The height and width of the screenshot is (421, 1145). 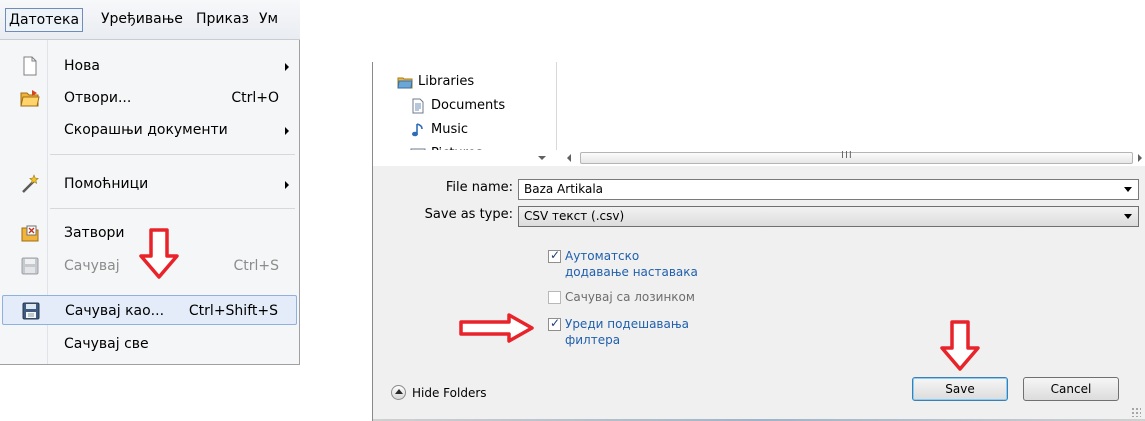 I want to click on tree-item-label: Music, so click(x=449, y=129).